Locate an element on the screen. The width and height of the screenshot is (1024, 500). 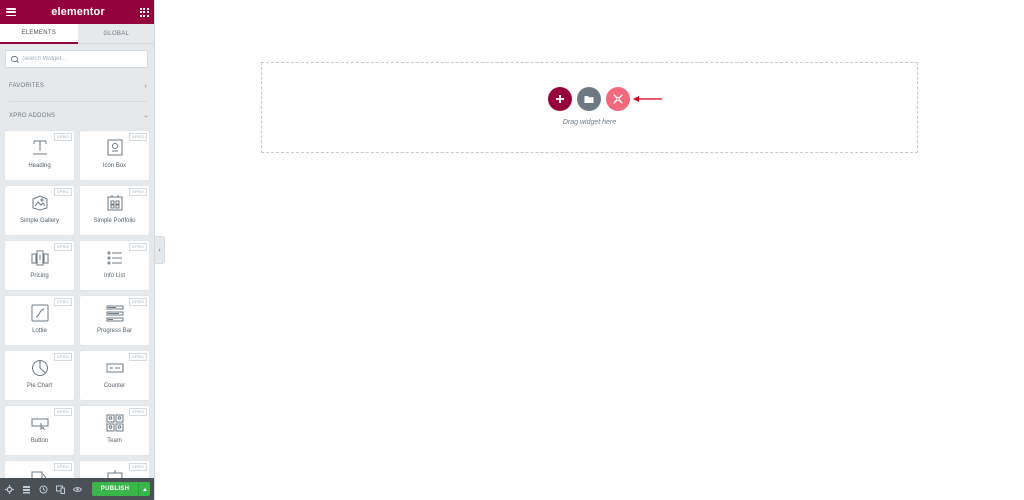
widget-pricing: XPRO Pricing is located at coordinates (39, 265).